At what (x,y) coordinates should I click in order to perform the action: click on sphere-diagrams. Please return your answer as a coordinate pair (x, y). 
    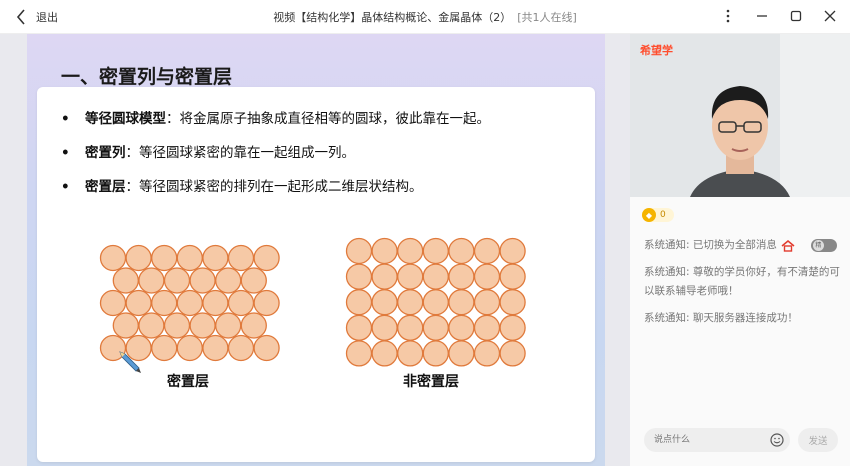
    Looking at the image, I should click on (312, 302).